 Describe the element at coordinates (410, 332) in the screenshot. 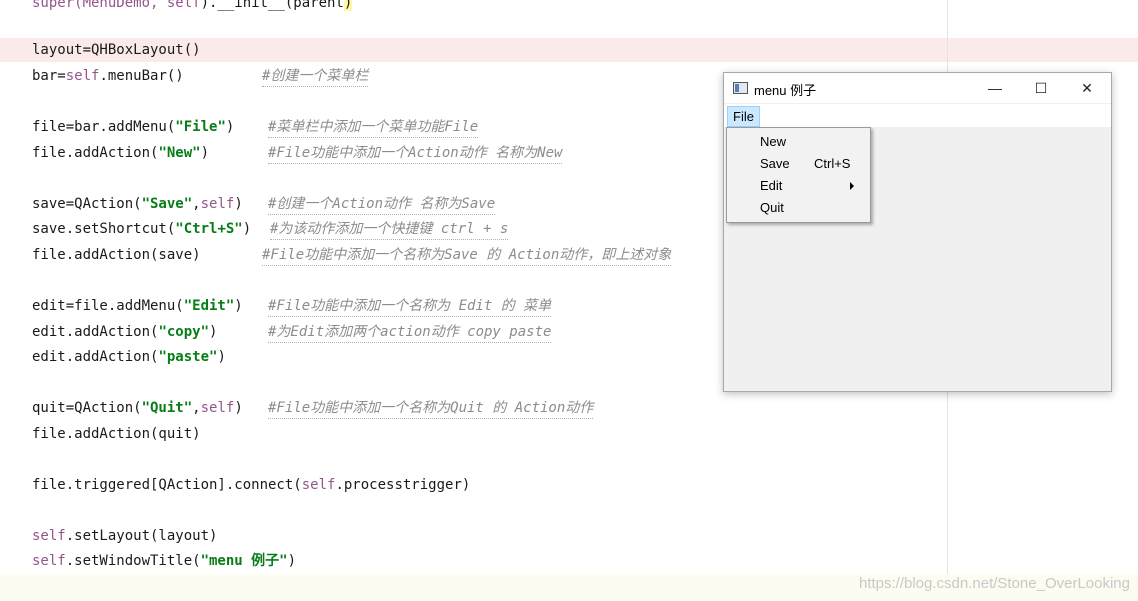

I see `code-comment: #为Edit添加两个action动作 copy paste` at that location.